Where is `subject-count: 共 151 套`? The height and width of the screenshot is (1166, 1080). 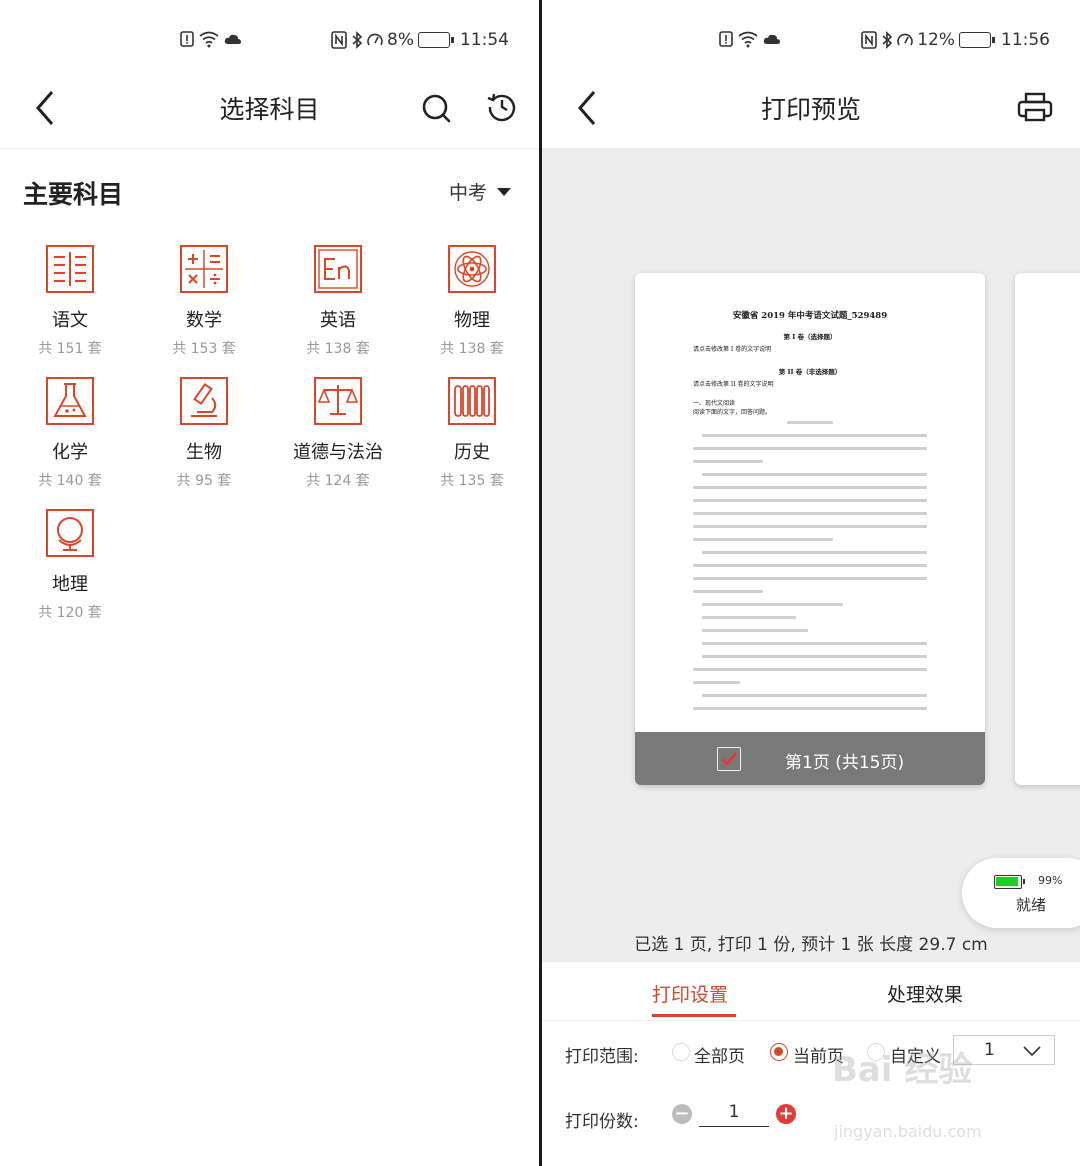
subject-count: 共 151 套 is located at coordinates (70, 349).